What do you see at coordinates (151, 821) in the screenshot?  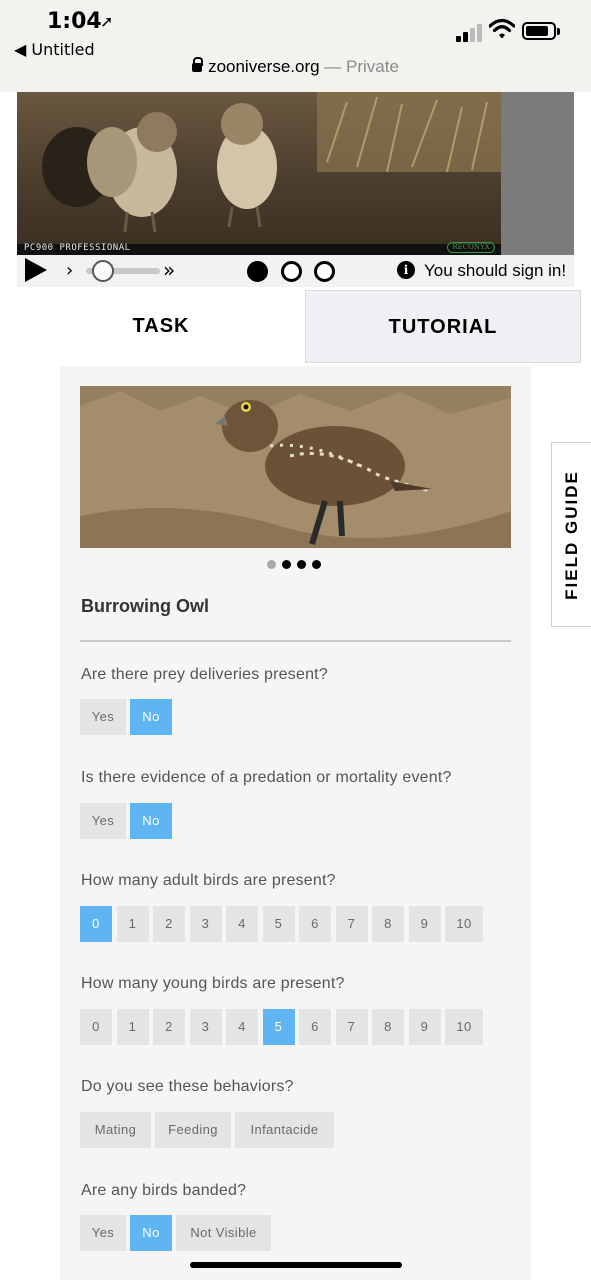 I see `q2-option-no-button: No` at bounding box center [151, 821].